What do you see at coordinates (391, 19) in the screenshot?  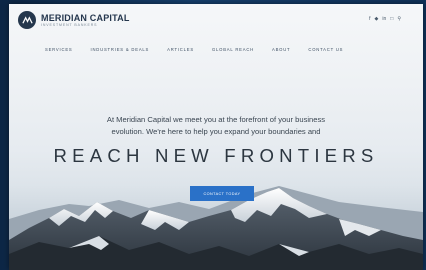 I see `instagram-icon: □` at bounding box center [391, 19].